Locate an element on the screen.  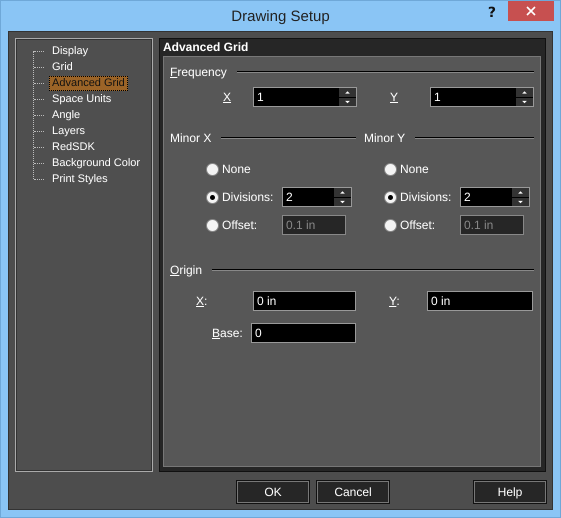
tree-item: Layers is located at coordinates (68, 131).